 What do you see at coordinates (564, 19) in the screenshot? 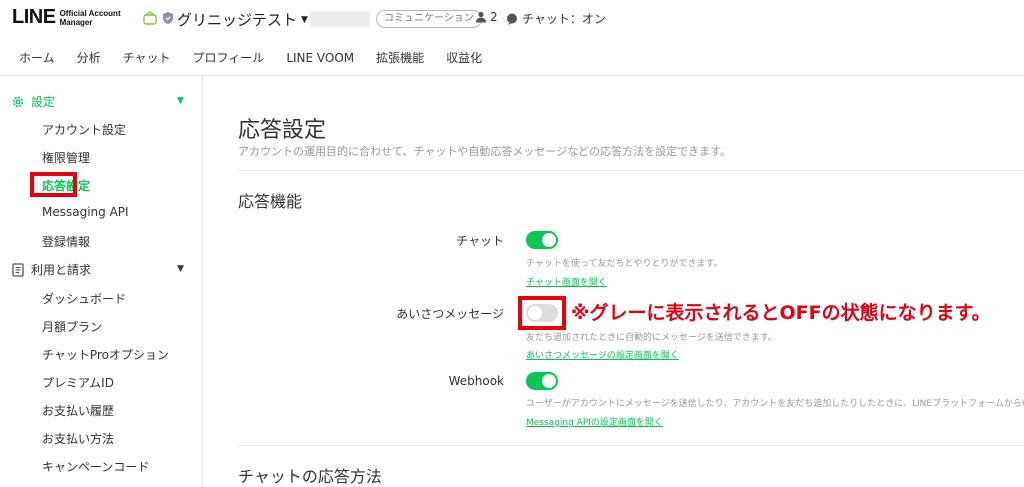
I see `chat-status-text: チャット：オン` at bounding box center [564, 19].